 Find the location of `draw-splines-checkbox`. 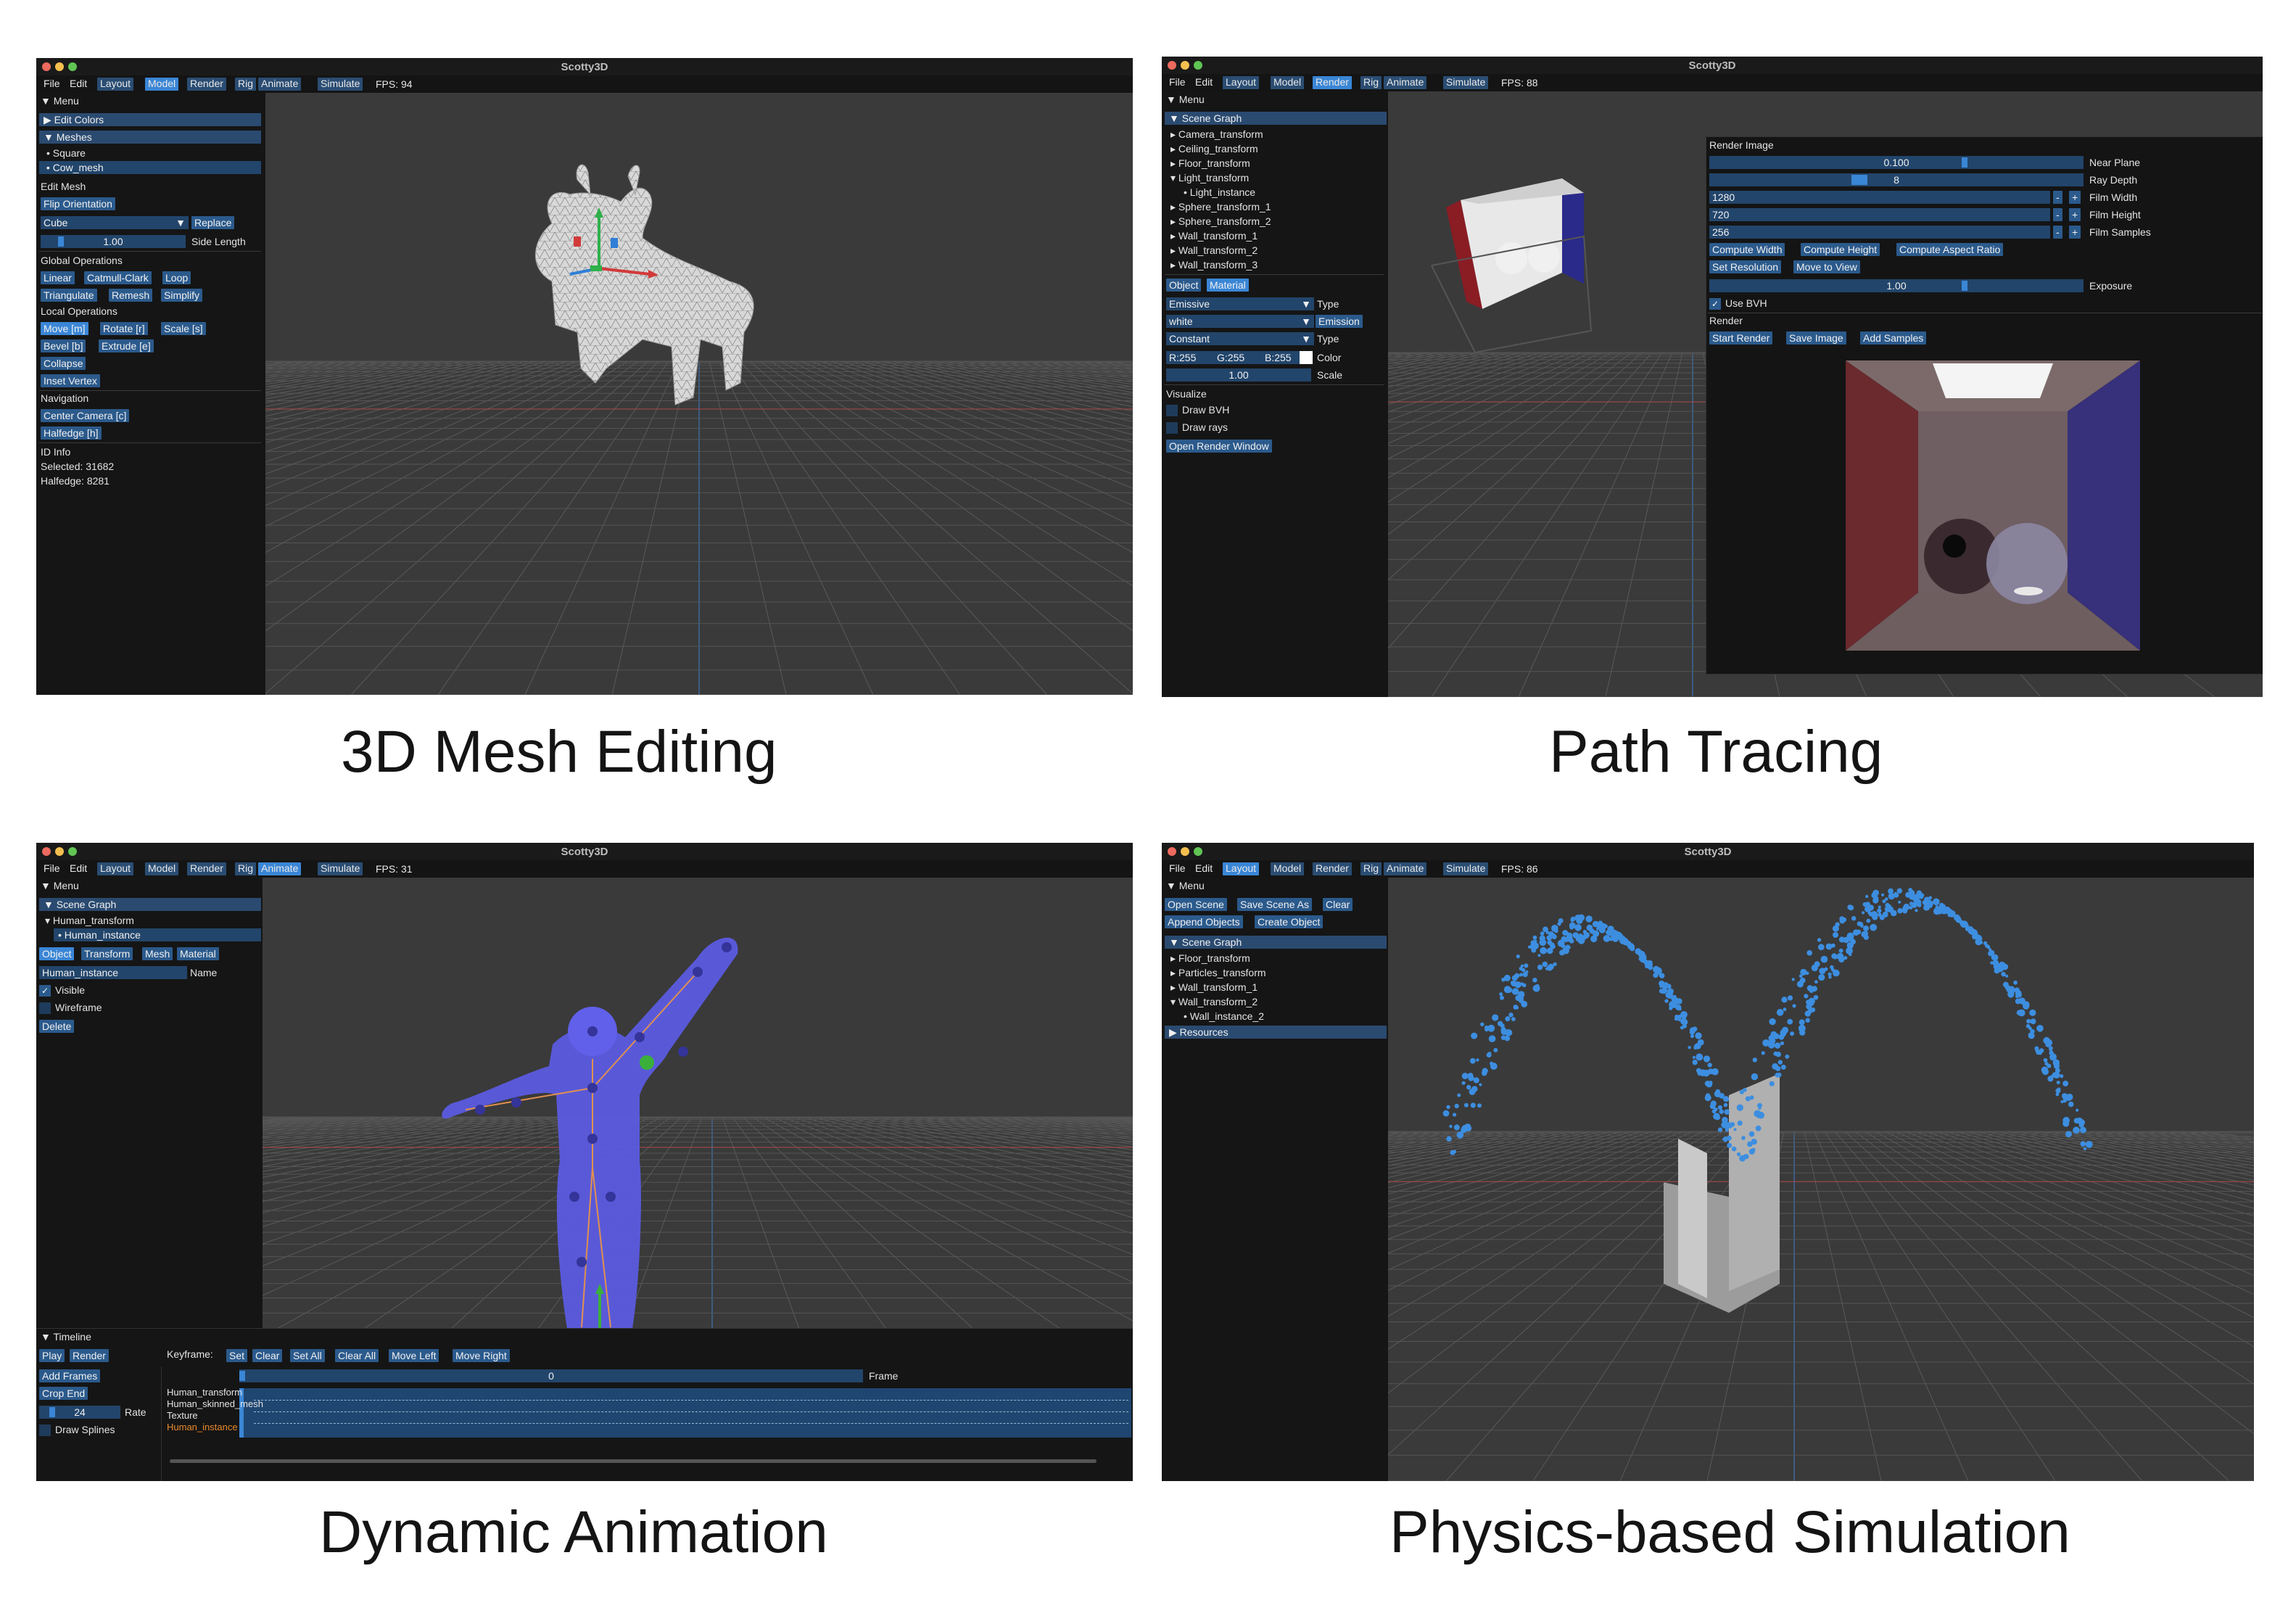

draw-splines-checkbox is located at coordinates (45, 1430).